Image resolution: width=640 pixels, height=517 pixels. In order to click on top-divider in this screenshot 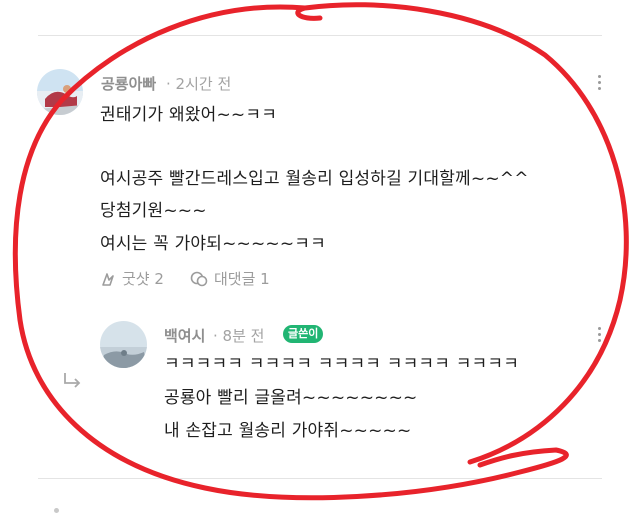, I will do `click(320, 35)`.